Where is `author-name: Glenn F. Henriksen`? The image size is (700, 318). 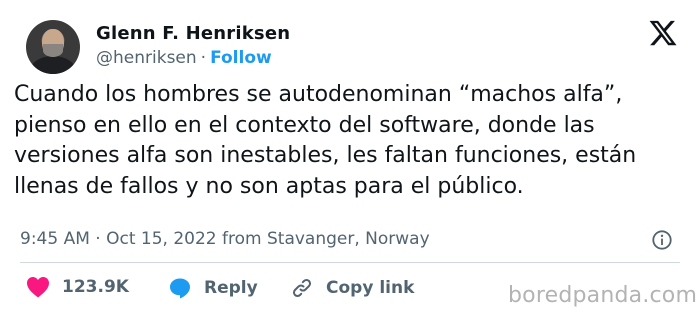 author-name: Glenn F. Henriksen is located at coordinates (193, 33).